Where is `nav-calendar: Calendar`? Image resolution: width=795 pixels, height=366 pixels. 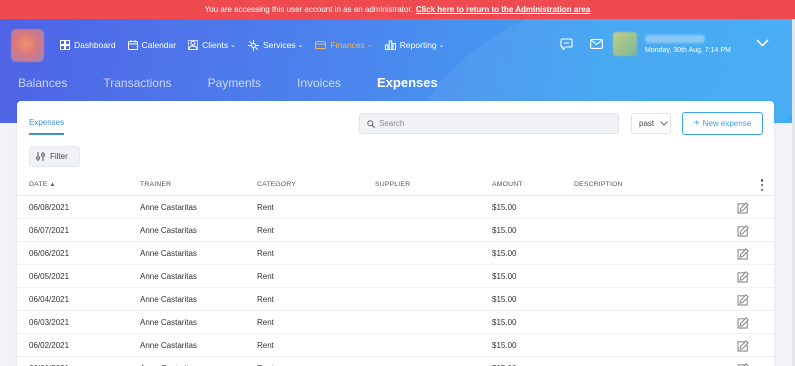
nav-calendar: Calendar is located at coordinates (152, 45).